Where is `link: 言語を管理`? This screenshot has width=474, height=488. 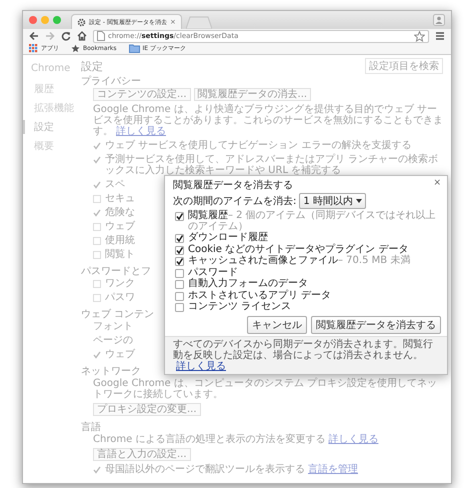 link: 言語を管理 is located at coordinates (333, 469).